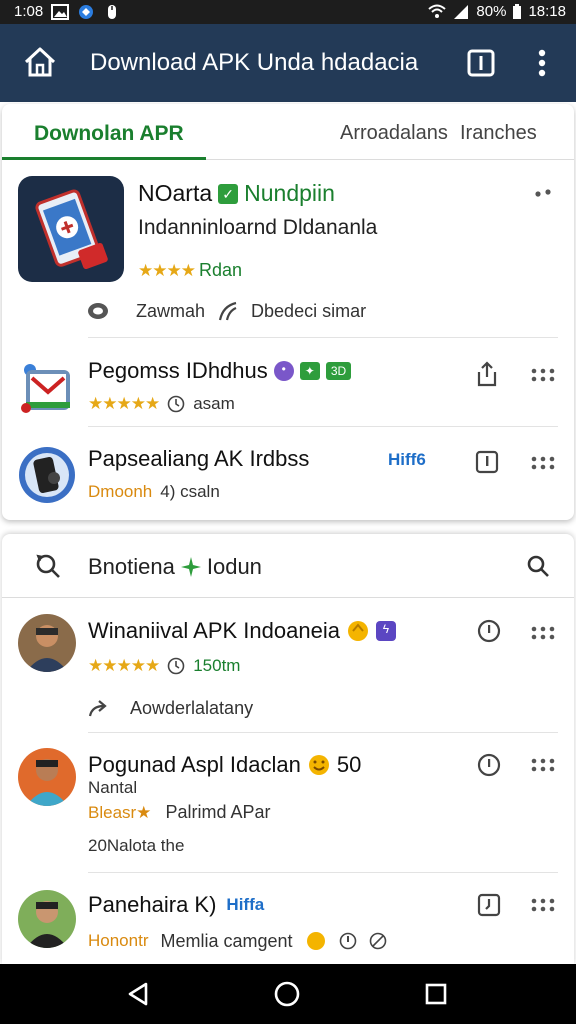 The width and height of the screenshot is (576, 1024). I want to click on badge-green: ✦, so click(309, 371).